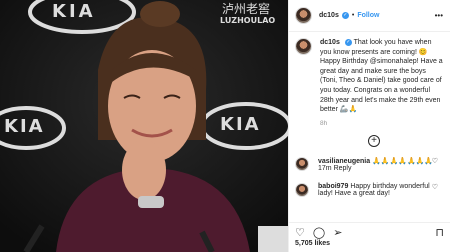 The height and width of the screenshot is (252, 450). I want to click on follow-button: Follow, so click(368, 15).